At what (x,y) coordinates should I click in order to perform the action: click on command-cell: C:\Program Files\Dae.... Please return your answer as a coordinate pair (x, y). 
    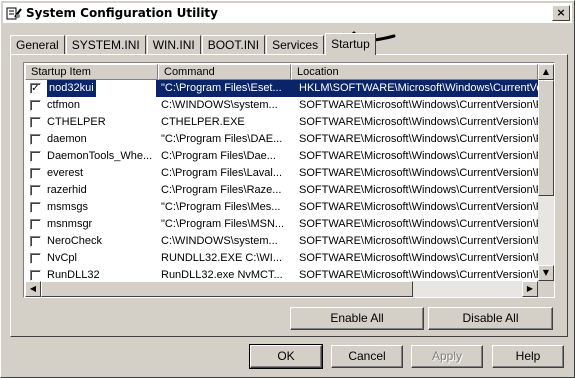
    Looking at the image, I should click on (218, 156).